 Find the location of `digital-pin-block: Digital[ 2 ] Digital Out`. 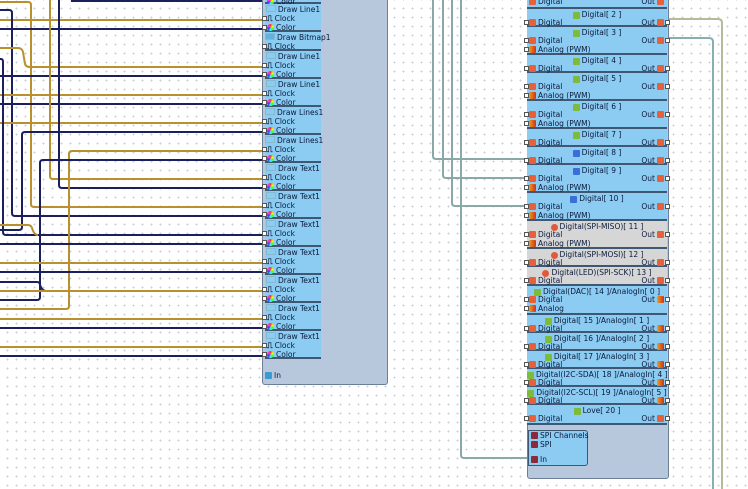

digital-pin-block: Digital[ 2 ] Digital Out is located at coordinates (597, 18).